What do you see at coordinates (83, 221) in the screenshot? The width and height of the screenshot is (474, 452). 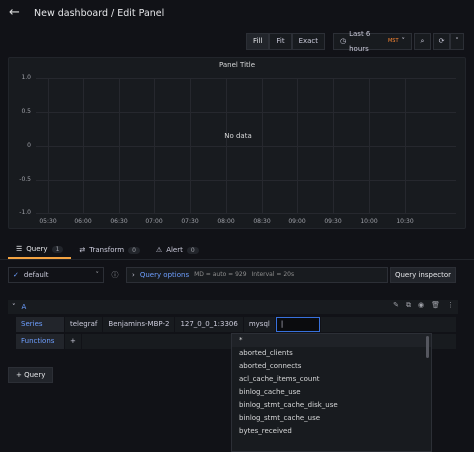 I see `x-tick-label: 06:00` at bounding box center [83, 221].